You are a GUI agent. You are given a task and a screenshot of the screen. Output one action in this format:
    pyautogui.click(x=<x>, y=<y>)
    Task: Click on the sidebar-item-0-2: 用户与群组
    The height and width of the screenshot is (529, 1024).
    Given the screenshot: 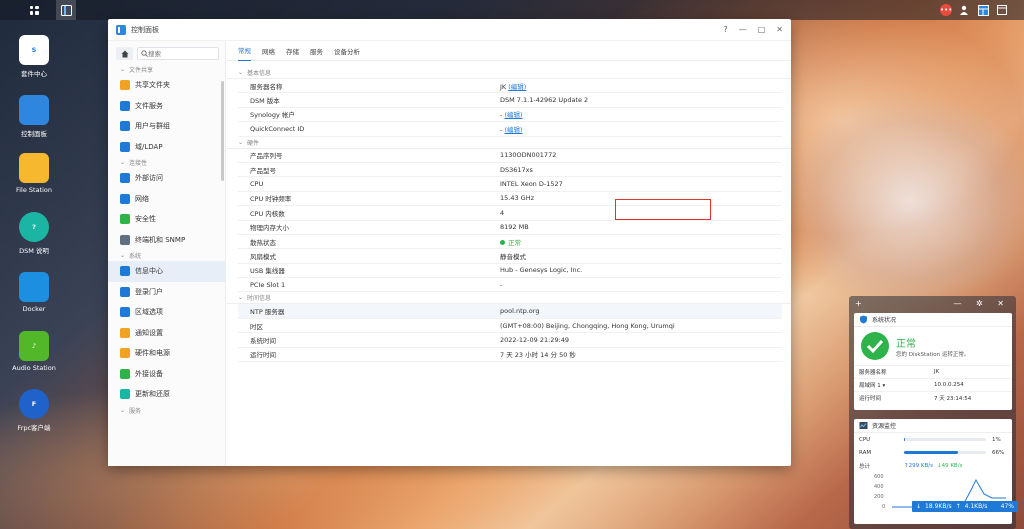 What is the action you would take?
    pyautogui.click(x=166, y=126)
    